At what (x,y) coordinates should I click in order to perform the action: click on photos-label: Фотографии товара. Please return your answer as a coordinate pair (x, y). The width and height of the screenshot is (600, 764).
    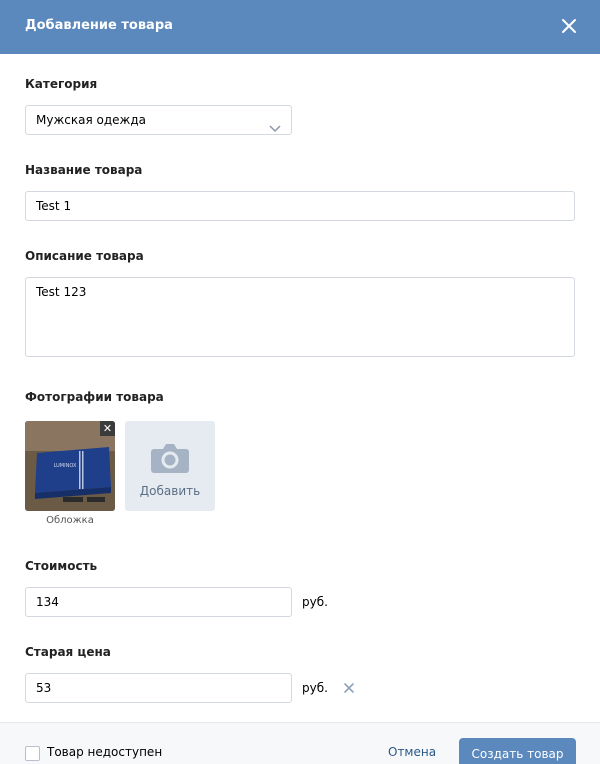
    Looking at the image, I should click on (94, 397).